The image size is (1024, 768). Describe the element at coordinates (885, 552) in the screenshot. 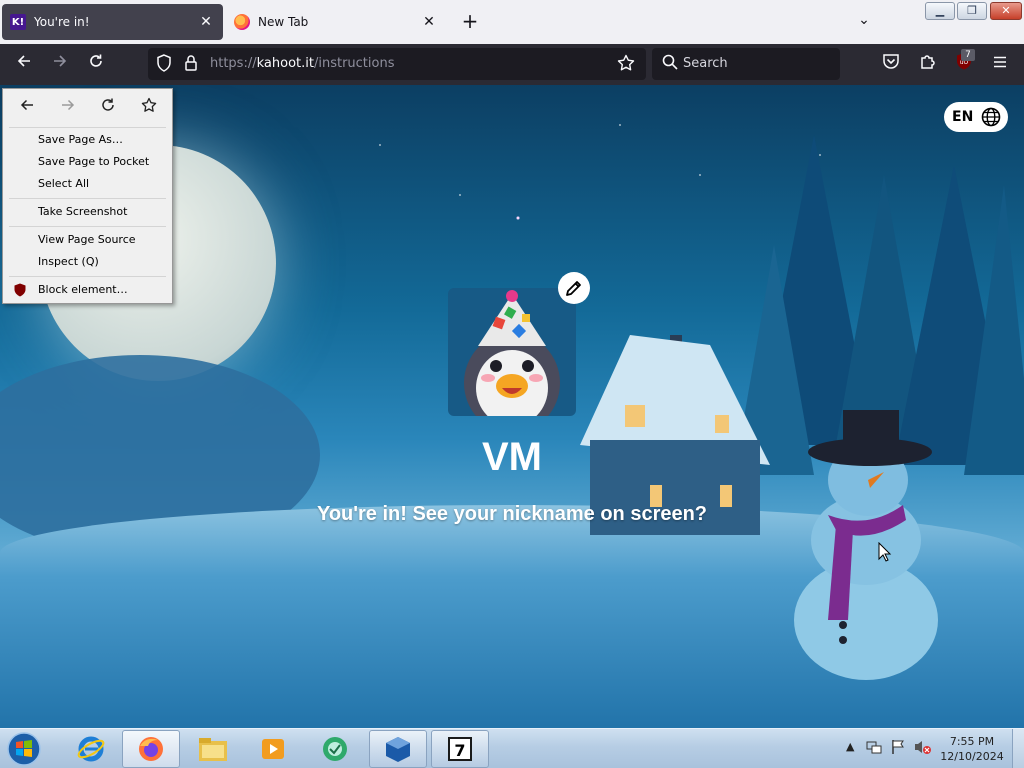

I see `mouse-cursor-icon` at that location.